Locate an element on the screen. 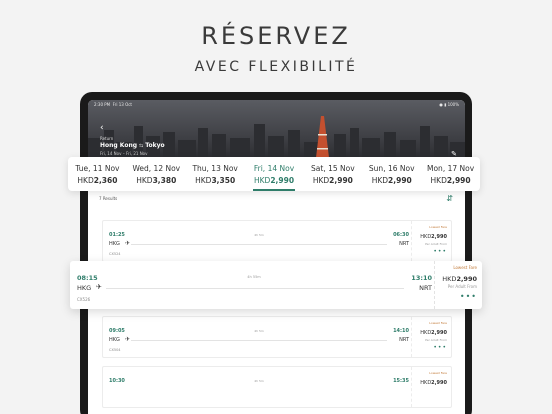 Image resolution: width=552 pixels, height=414 pixels. promo-headline: RÉSERVEZ AVEC FLEXIBILITÉ is located at coordinates (276, 48).